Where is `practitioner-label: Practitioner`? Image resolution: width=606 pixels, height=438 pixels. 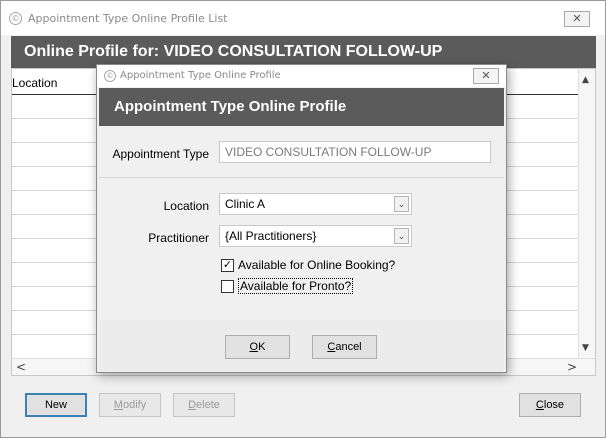 practitioner-label: Practitioner is located at coordinates (178, 238).